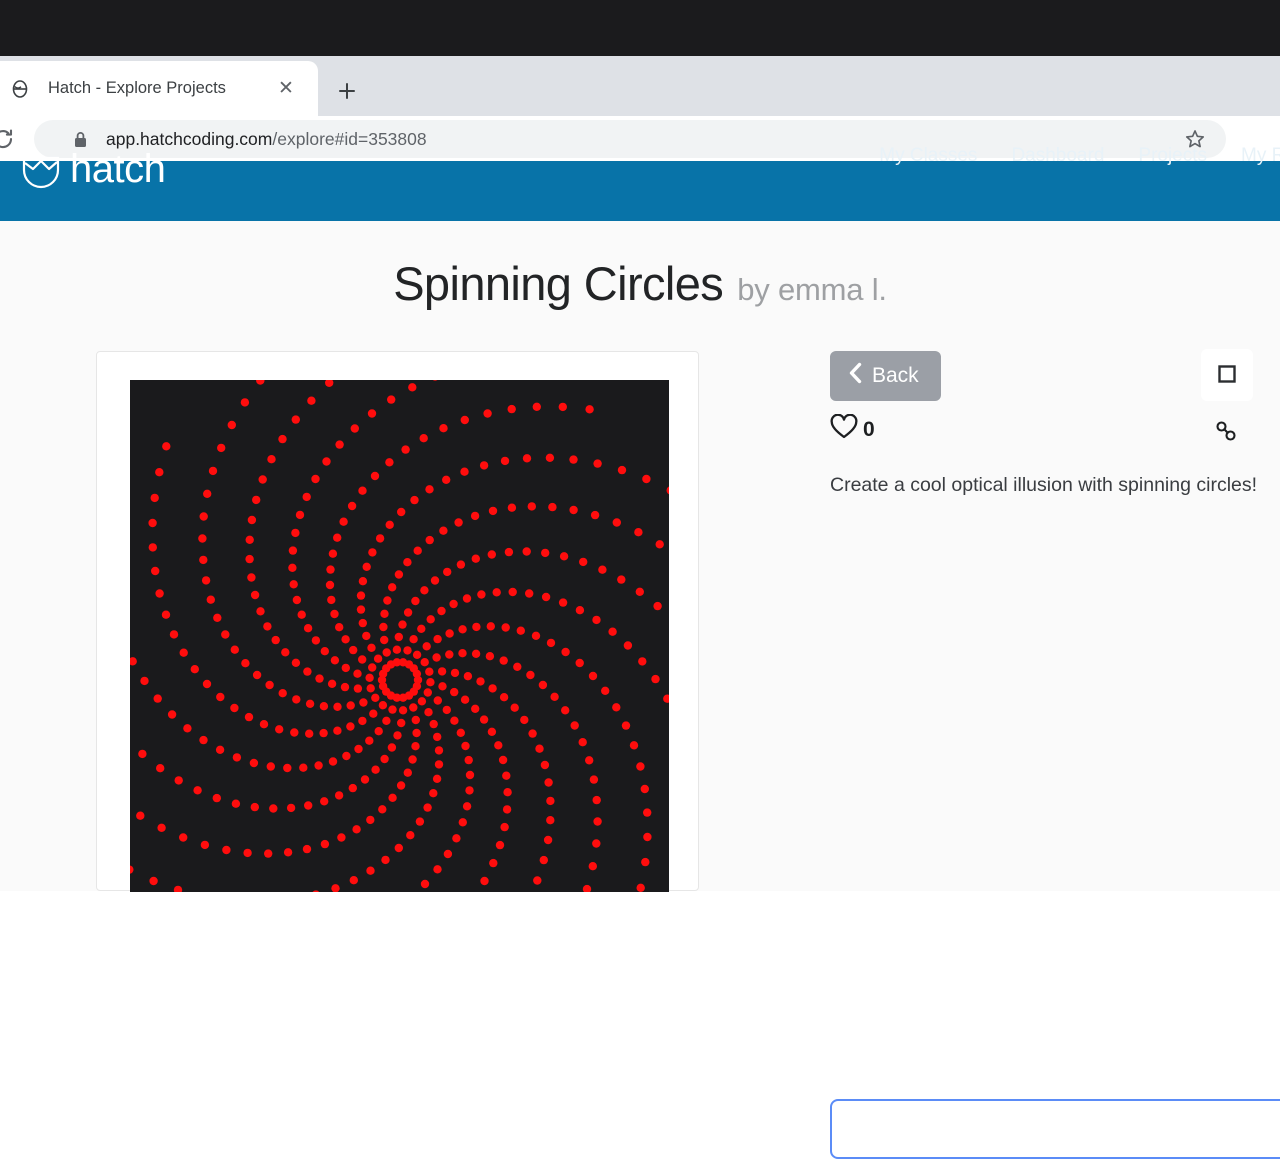 This screenshot has width=1280, height=1159. I want to click on like-button: 0, so click(852, 429).